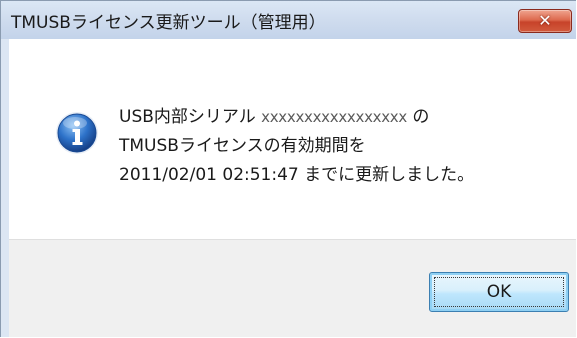 The image size is (577, 338). What do you see at coordinates (77, 133) in the screenshot?
I see `info-icon` at bounding box center [77, 133].